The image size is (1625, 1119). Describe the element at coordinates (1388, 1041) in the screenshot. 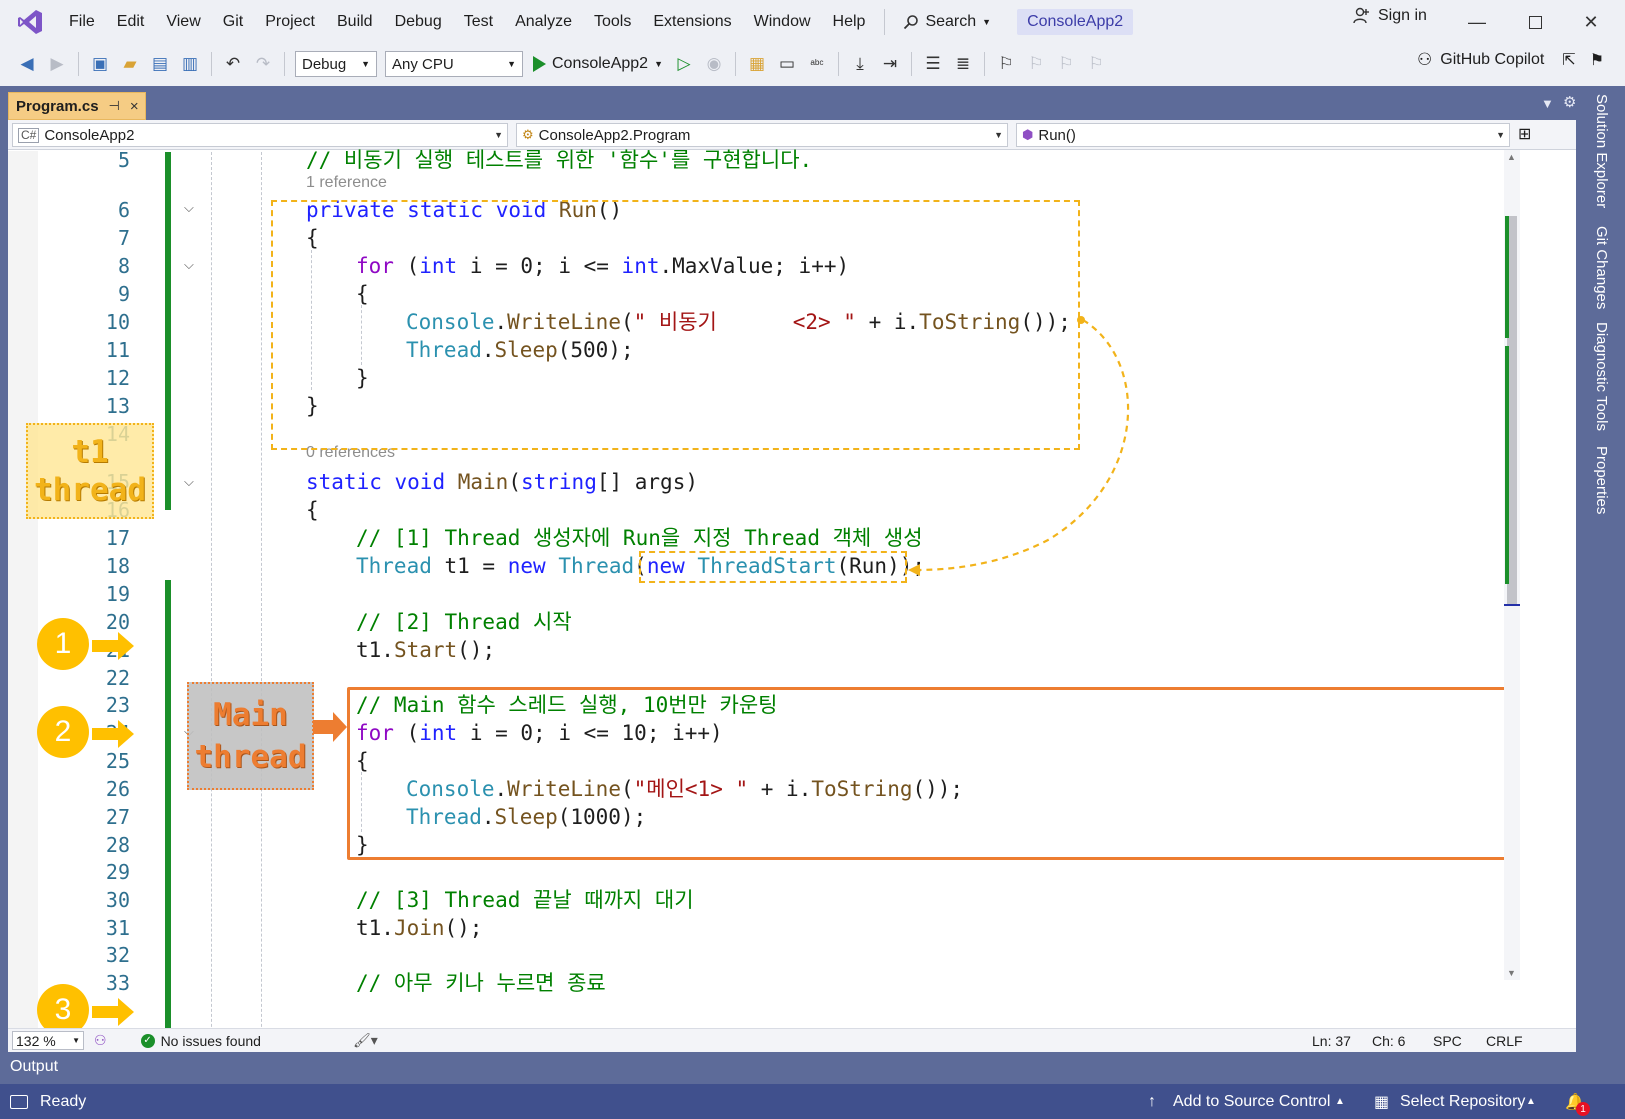

I see `column-position: Ch: 6` at that location.